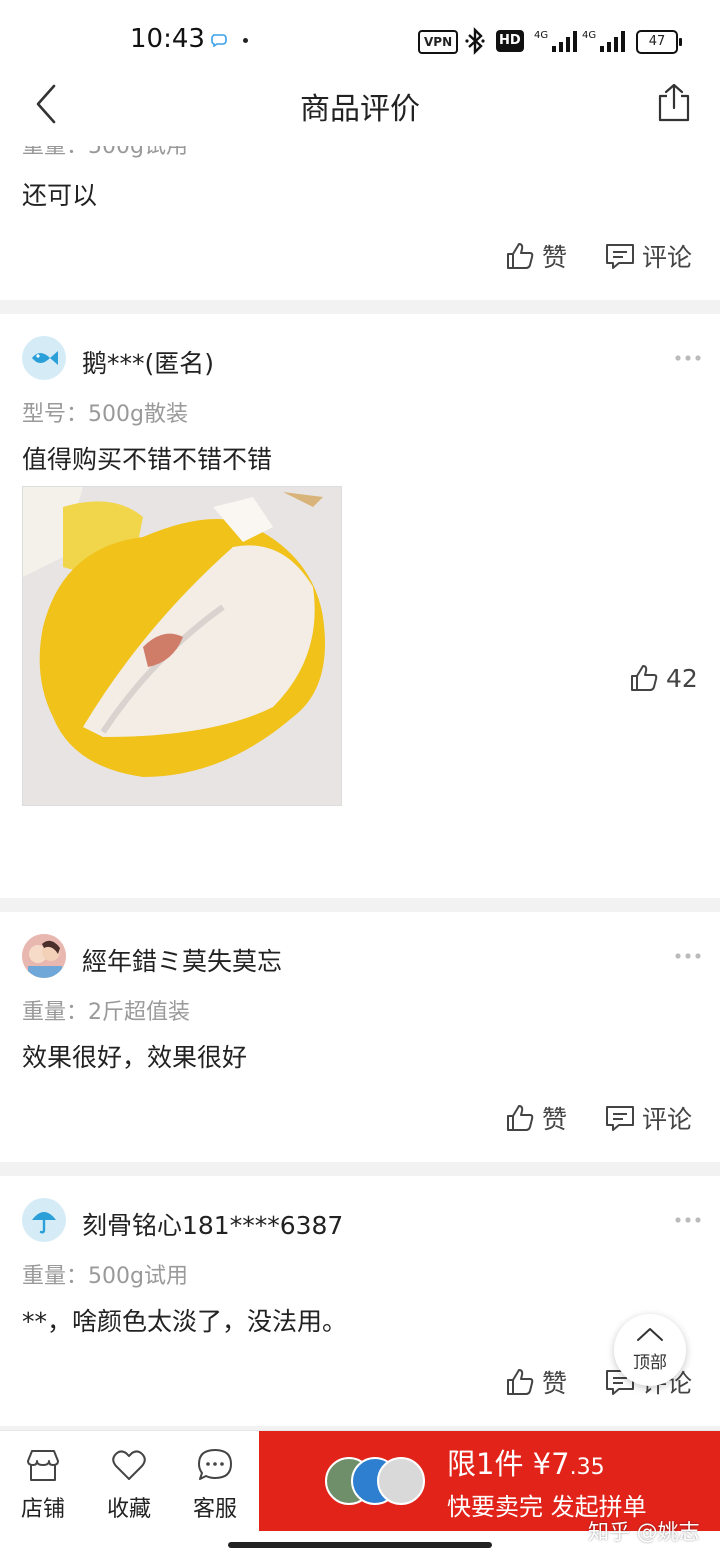  Describe the element at coordinates (182, 960) in the screenshot. I see `review-username: 經年錯ミ莫失莫忘` at that location.